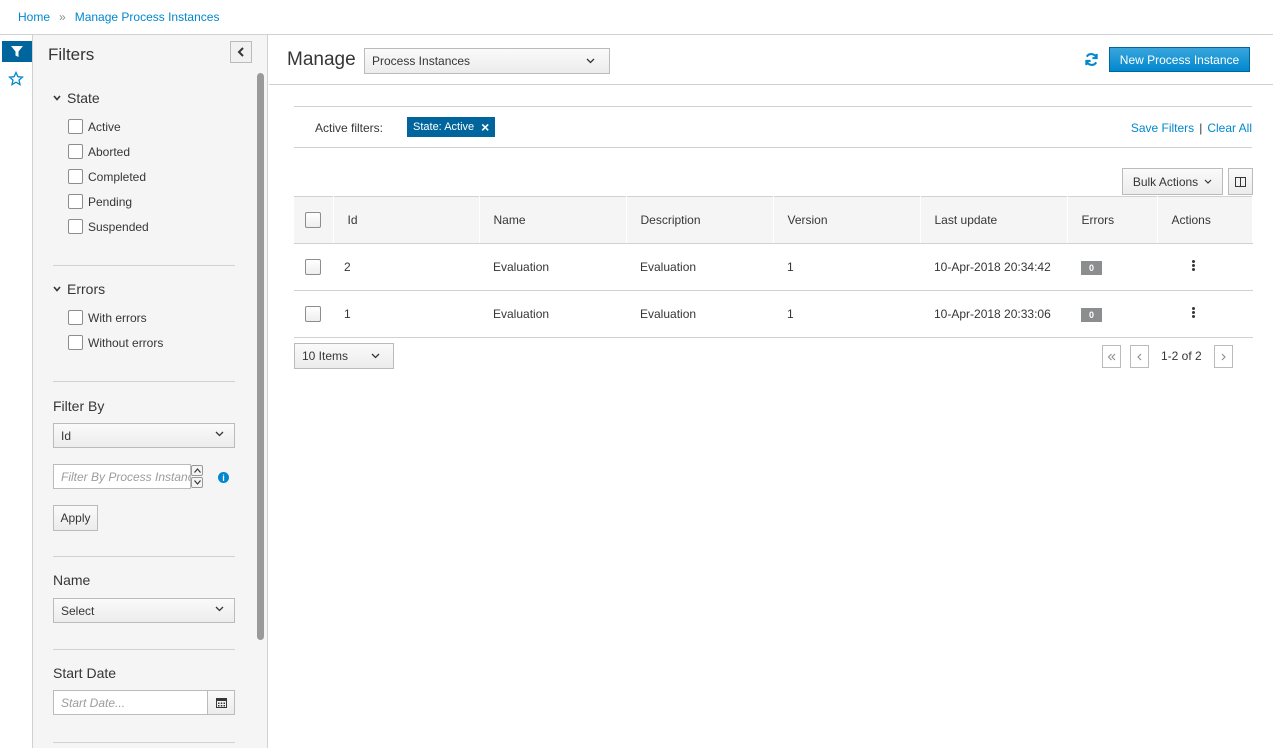 Image resolution: width=1273 pixels, height=748 pixels. I want to click on star-icon, so click(16, 79).